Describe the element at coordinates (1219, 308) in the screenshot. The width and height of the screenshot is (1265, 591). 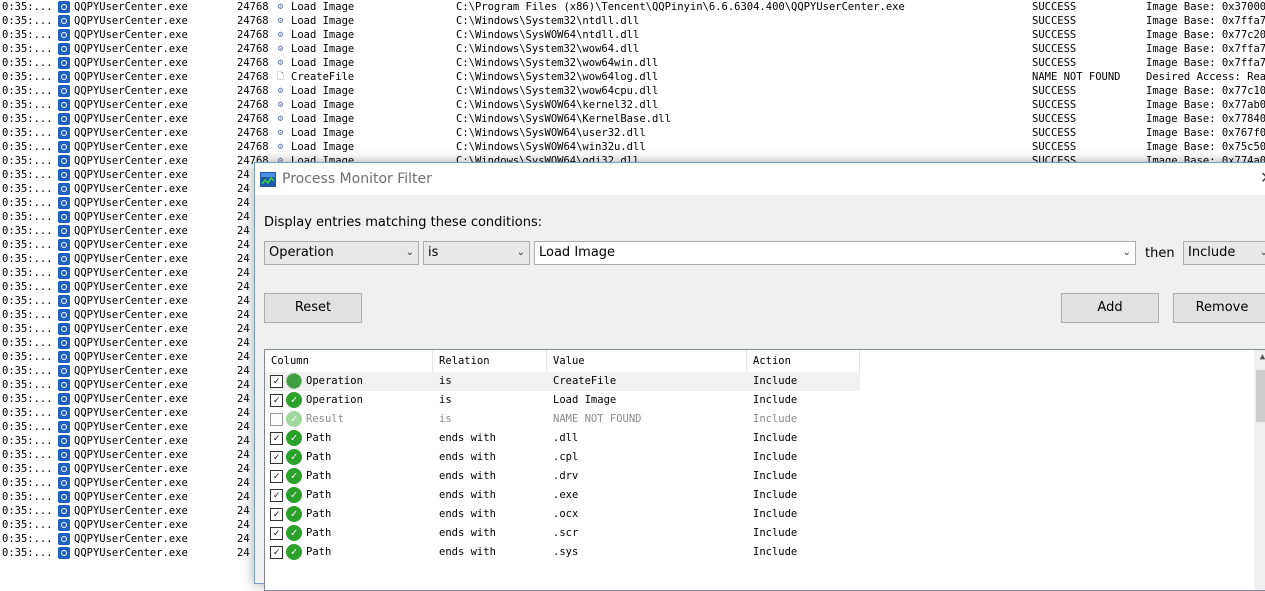
I see `remove-button: Remove` at that location.